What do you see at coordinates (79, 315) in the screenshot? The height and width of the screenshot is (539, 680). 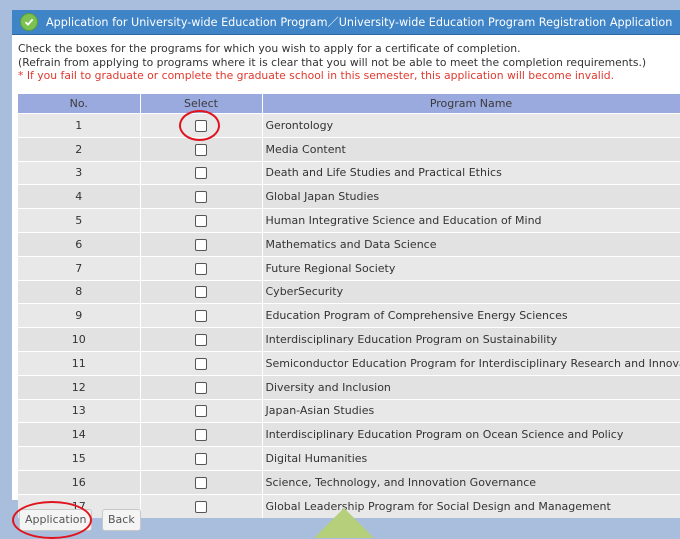 I see `row-number: 9` at bounding box center [79, 315].